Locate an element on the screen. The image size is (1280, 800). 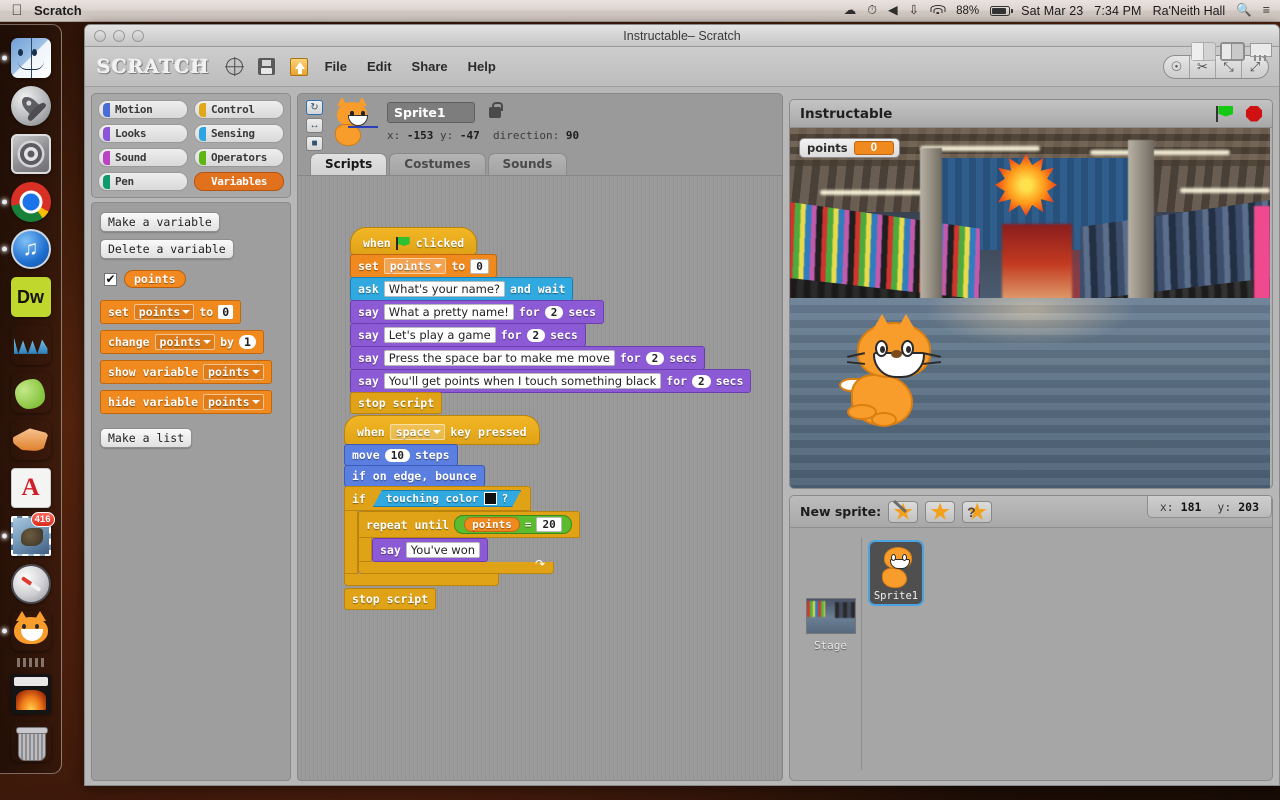
category-sound: Sound is located at coordinates (143, 157).